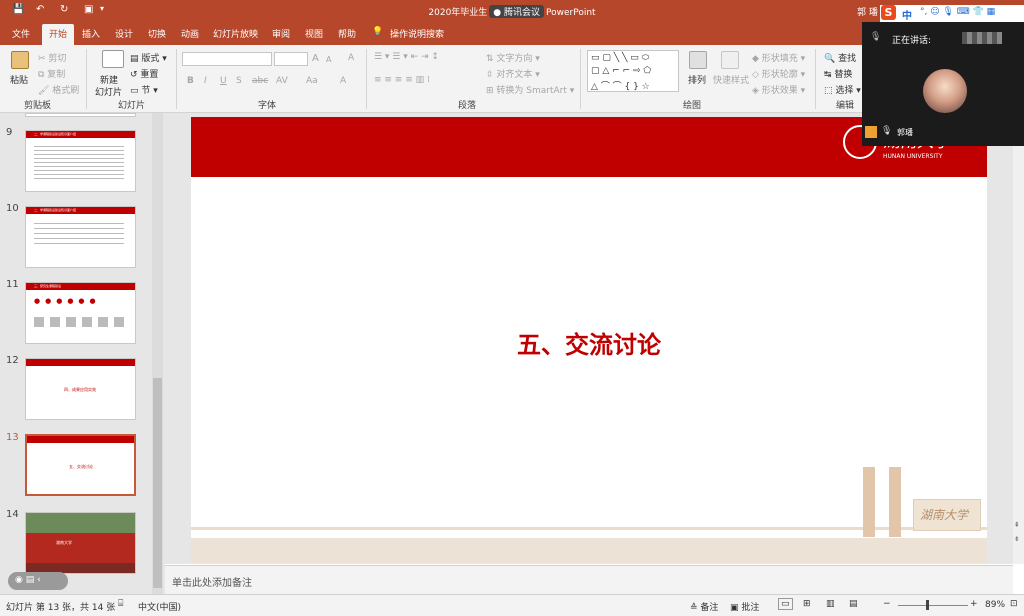 The width and height of the screenshot is (1024, 616). What do you see at coordinates (905, 132) in the screenshot?
I see `speaker-name: 郭璠` at bounding box center [905, 132].